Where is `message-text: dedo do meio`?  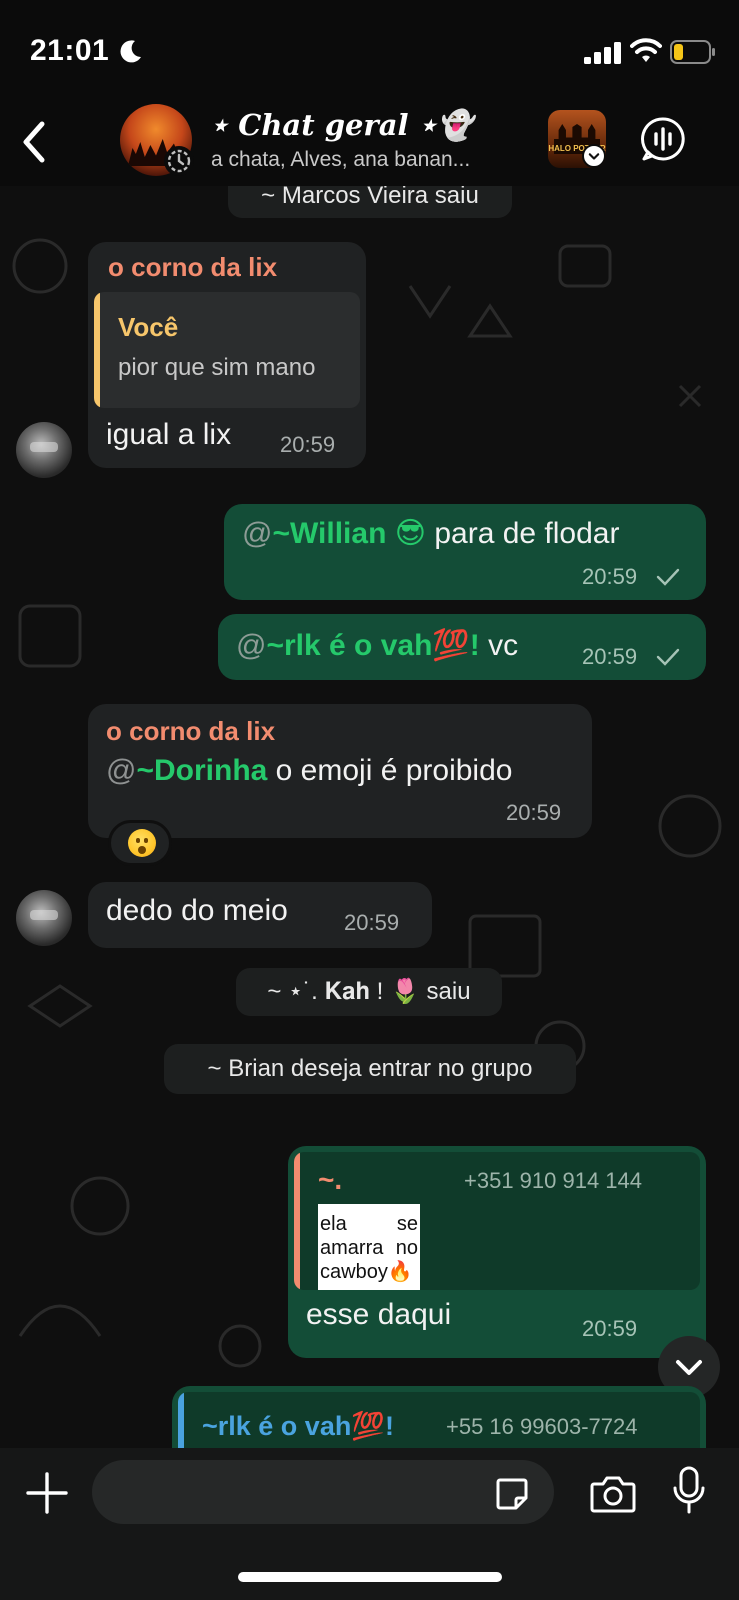 message-text: dedo do meio is located at coordinates (197, 910).